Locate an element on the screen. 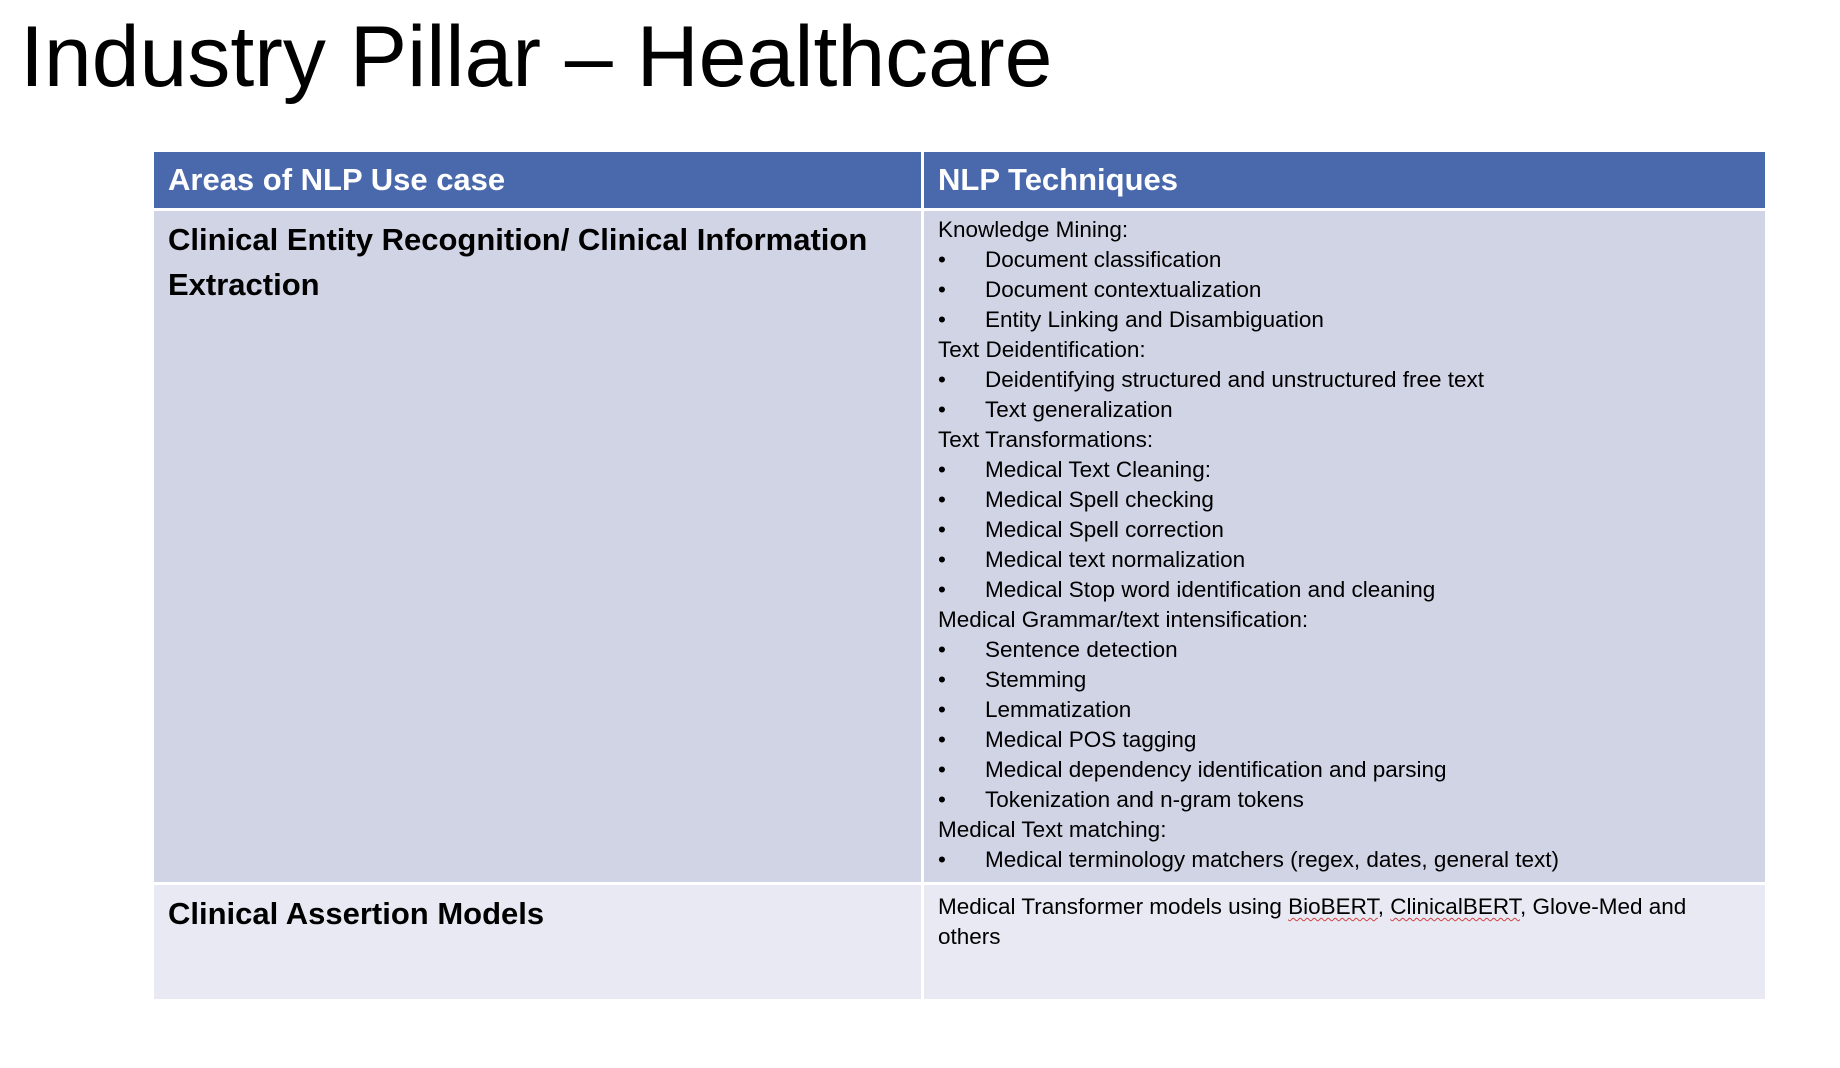 The height and width of the screenshot is (1068, 1840). bullet-item: • Document classification is located at coordinates (1344, 260).